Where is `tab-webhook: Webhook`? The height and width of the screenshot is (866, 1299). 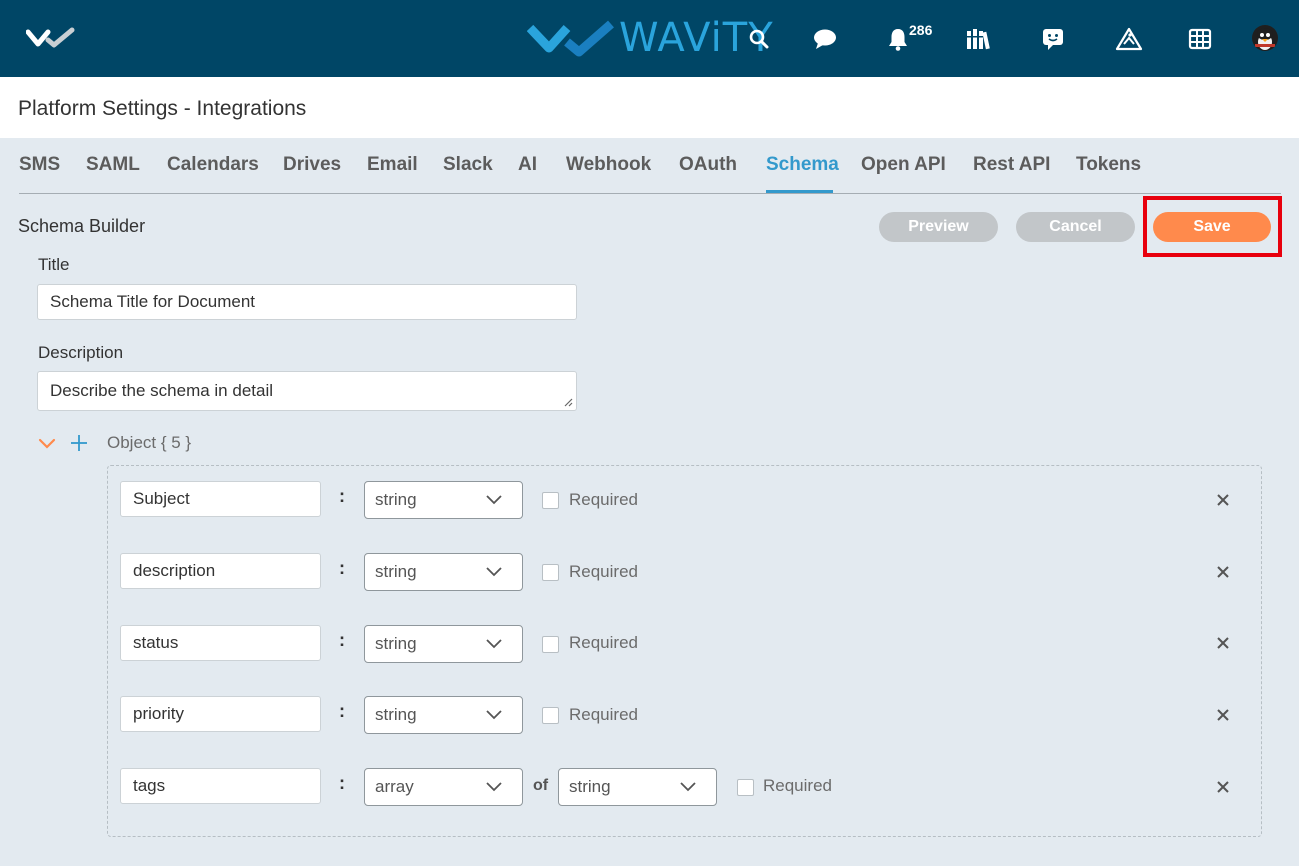 tab-webhook: Webhook is located at coordinates (608, 165).